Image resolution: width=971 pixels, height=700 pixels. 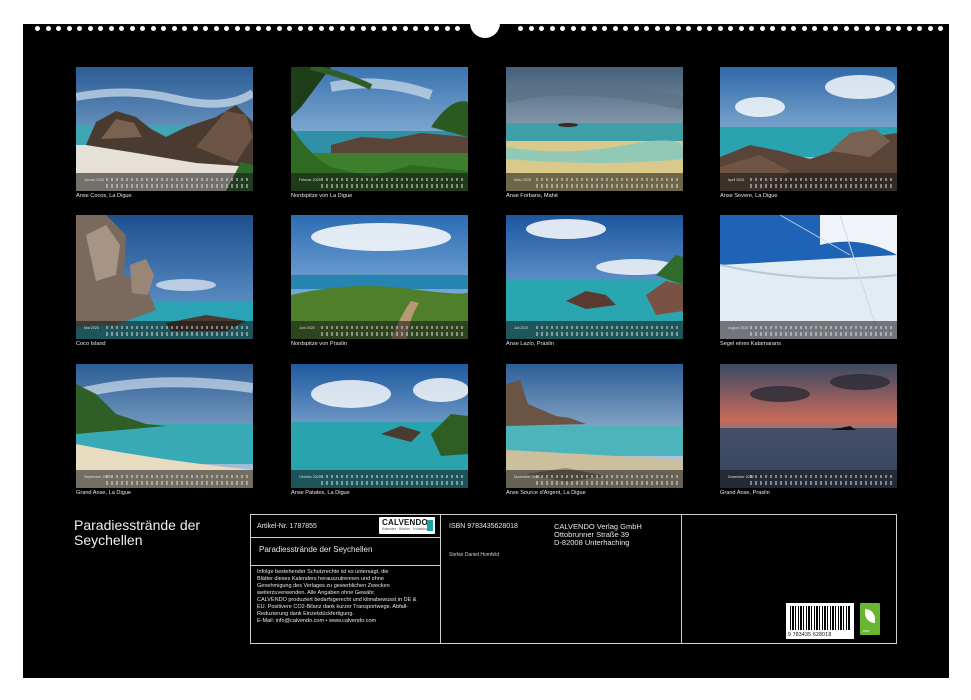 I want to click on date-strip: April 2025, so click(x=808, y=182).